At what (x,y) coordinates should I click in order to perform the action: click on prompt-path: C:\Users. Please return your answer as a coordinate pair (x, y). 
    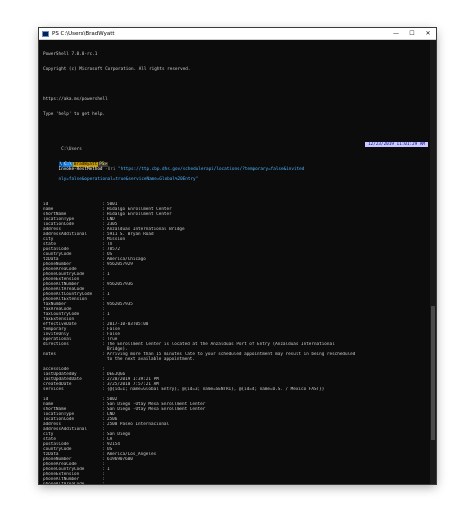
    Looking at the image, I should click on (70, 149).